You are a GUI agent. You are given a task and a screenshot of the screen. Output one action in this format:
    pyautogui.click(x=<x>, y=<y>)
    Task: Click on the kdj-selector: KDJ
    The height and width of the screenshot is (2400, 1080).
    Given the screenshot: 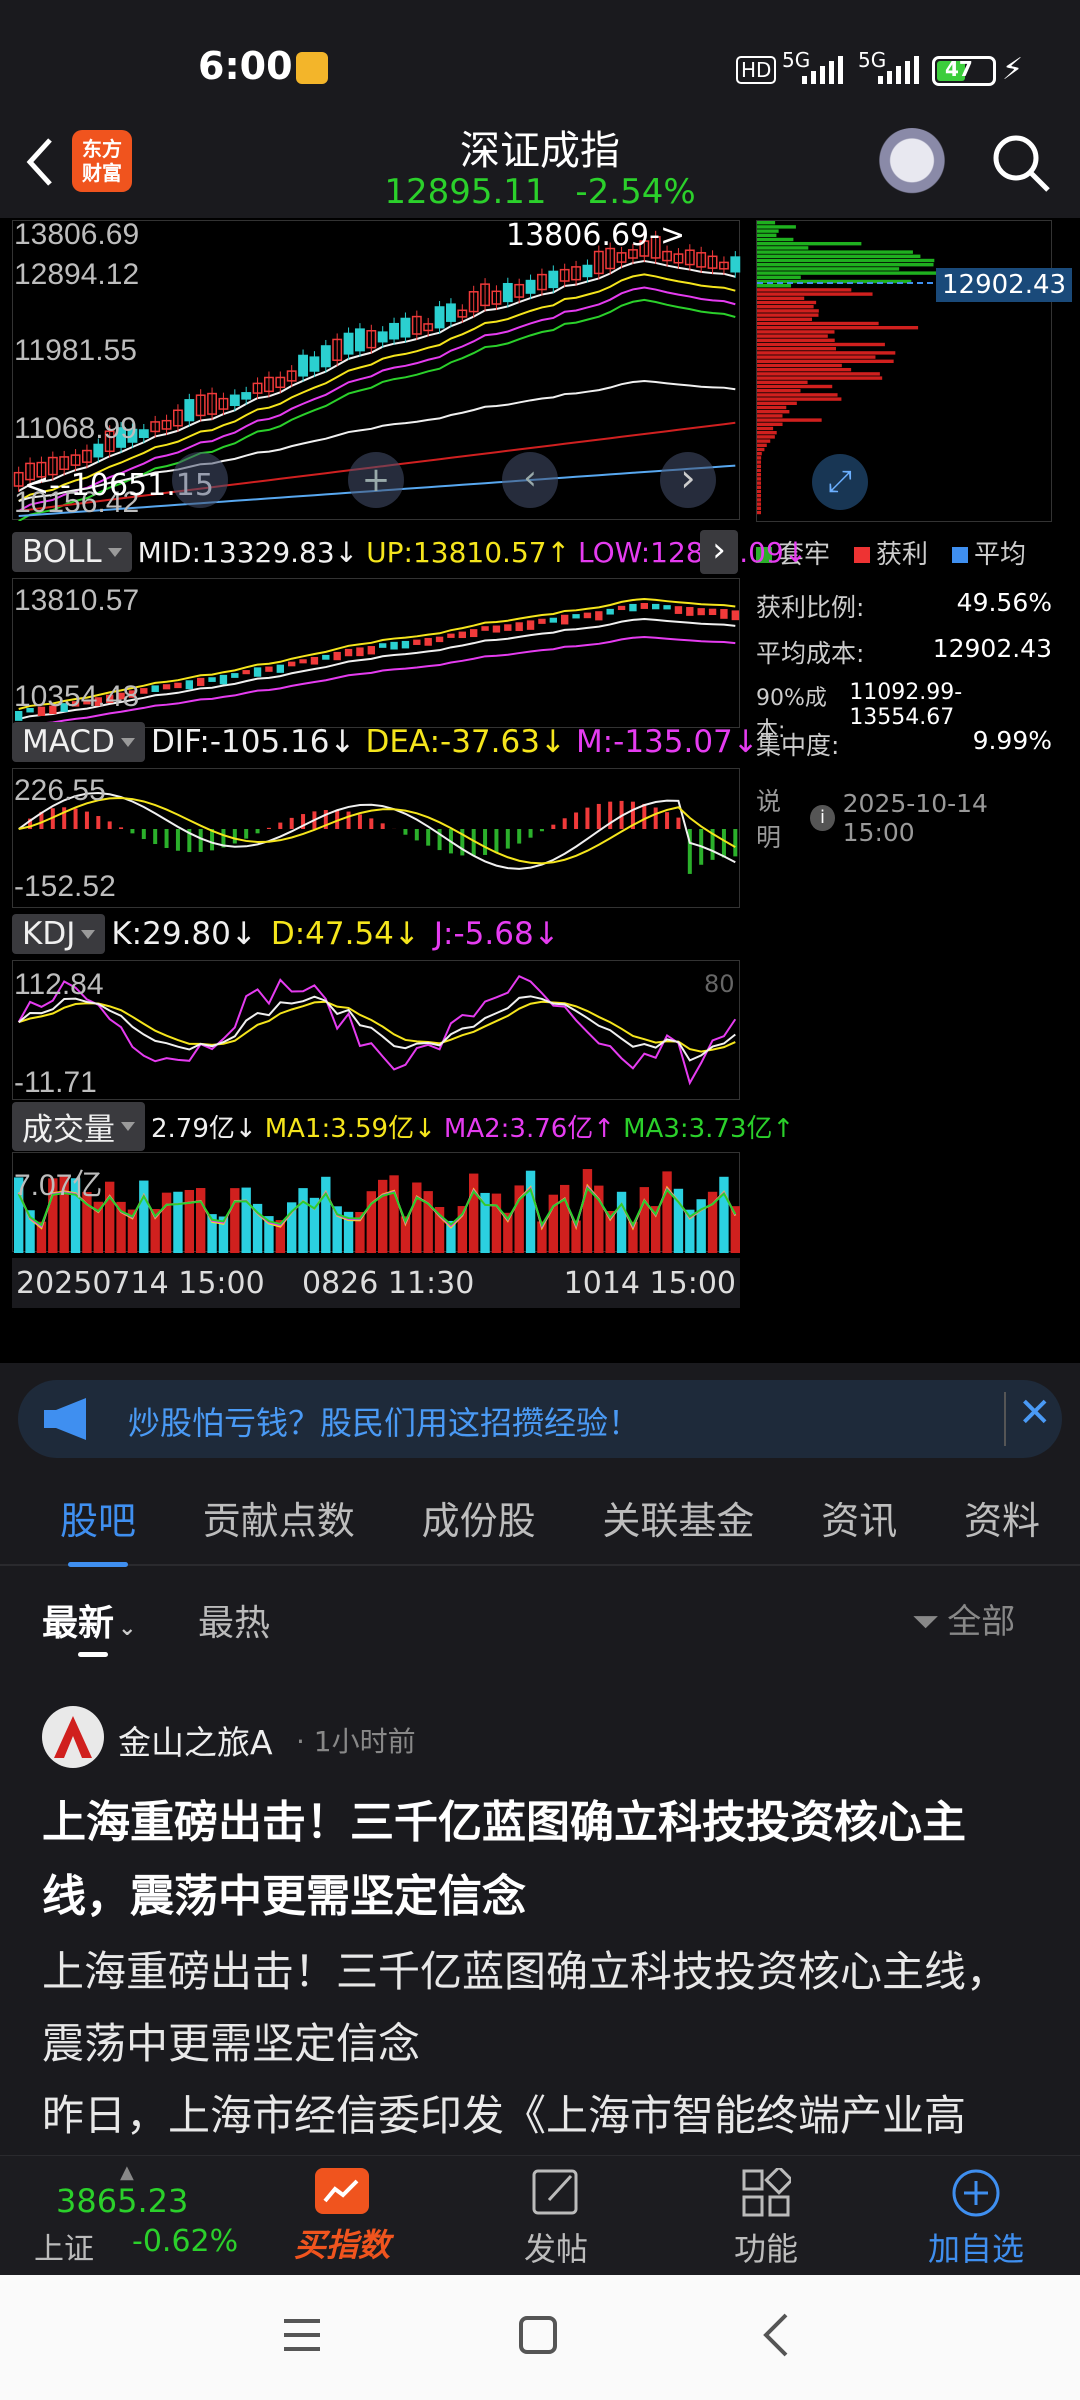 What is the action you would take?
    pyautogui.click(x=59, y=934)
    